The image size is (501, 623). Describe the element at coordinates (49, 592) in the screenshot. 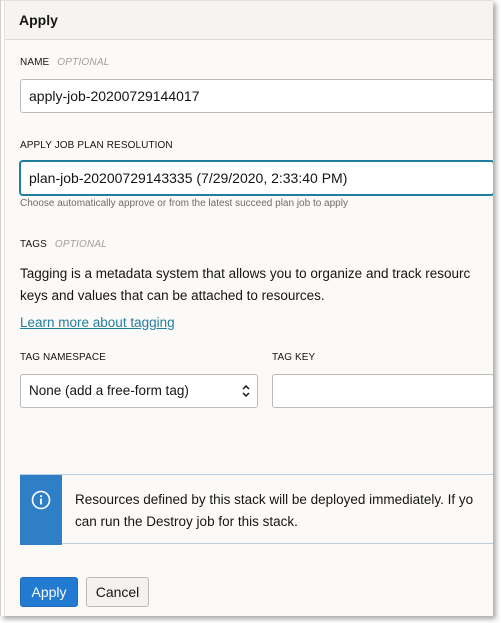

I see `apply-button: Apply` at that location.